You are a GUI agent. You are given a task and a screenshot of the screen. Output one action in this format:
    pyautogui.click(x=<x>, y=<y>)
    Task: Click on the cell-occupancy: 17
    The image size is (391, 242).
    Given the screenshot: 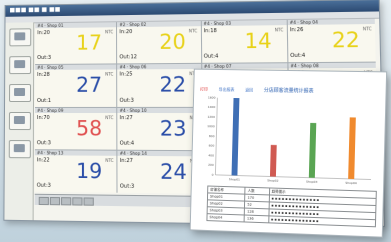 What is the action you would take?
    pyautogui.click(x=89, y=42)
    